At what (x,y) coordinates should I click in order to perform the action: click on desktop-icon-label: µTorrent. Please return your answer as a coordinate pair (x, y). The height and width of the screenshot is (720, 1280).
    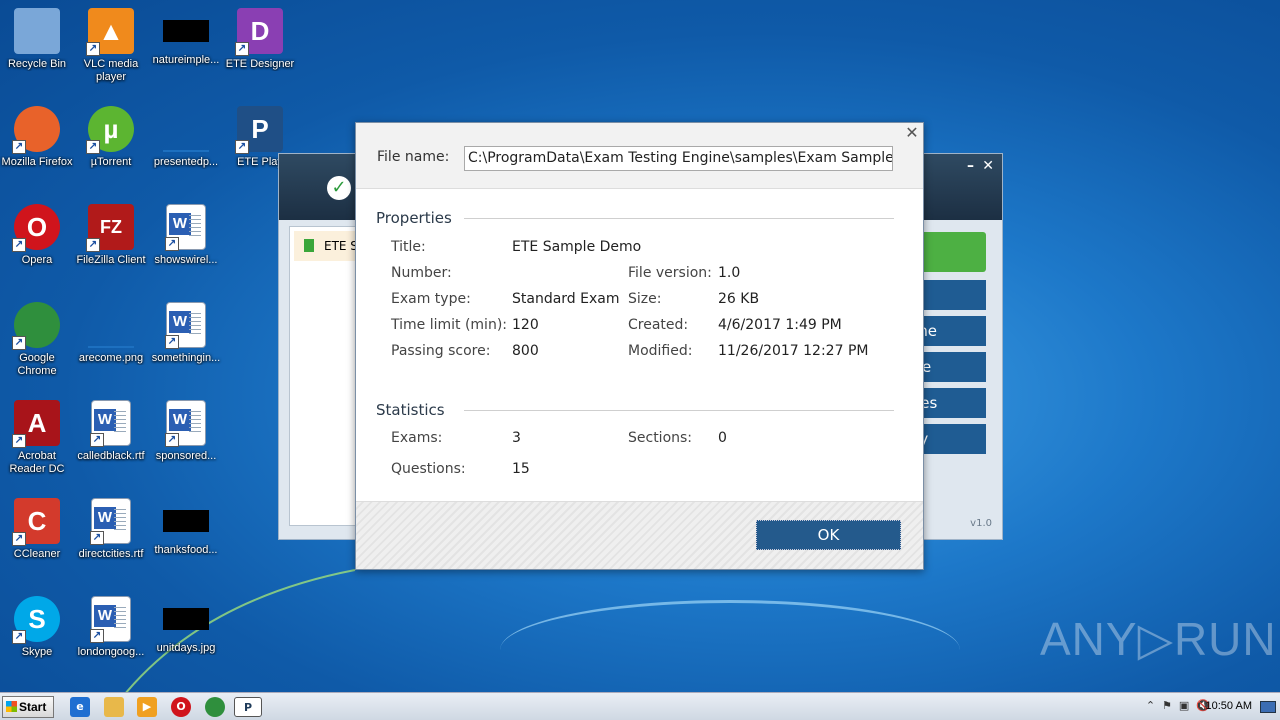
    Looking at the image, I should click on (111, 162).